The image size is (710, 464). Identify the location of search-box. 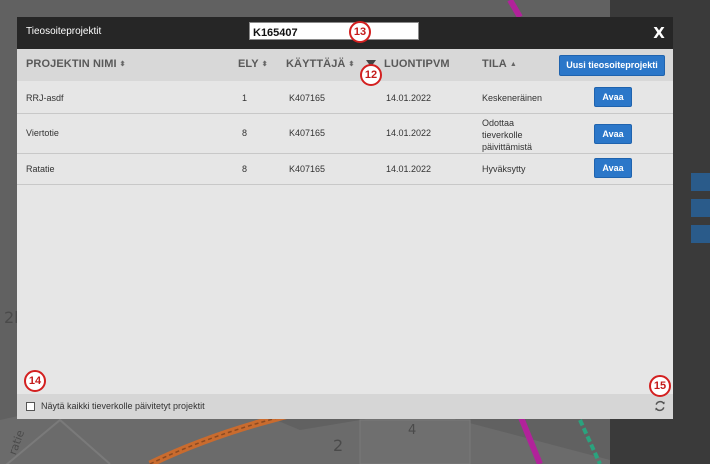
(334, 31).